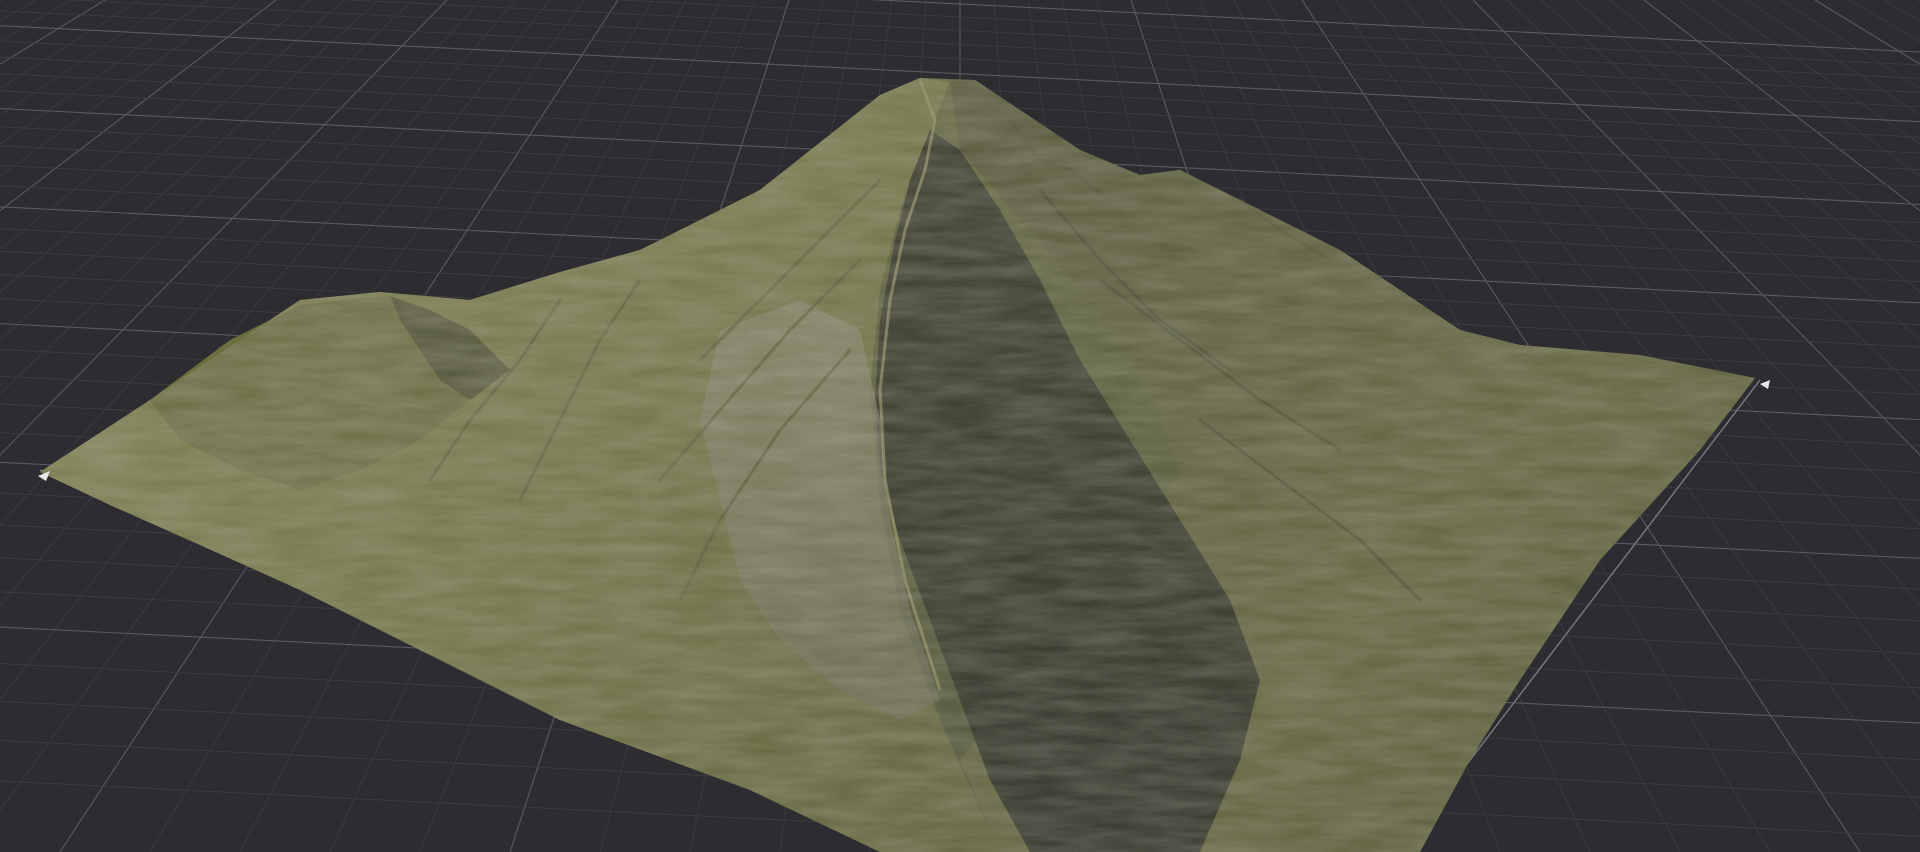  I want to click on corner-marker-icon, so click(1765, 384).